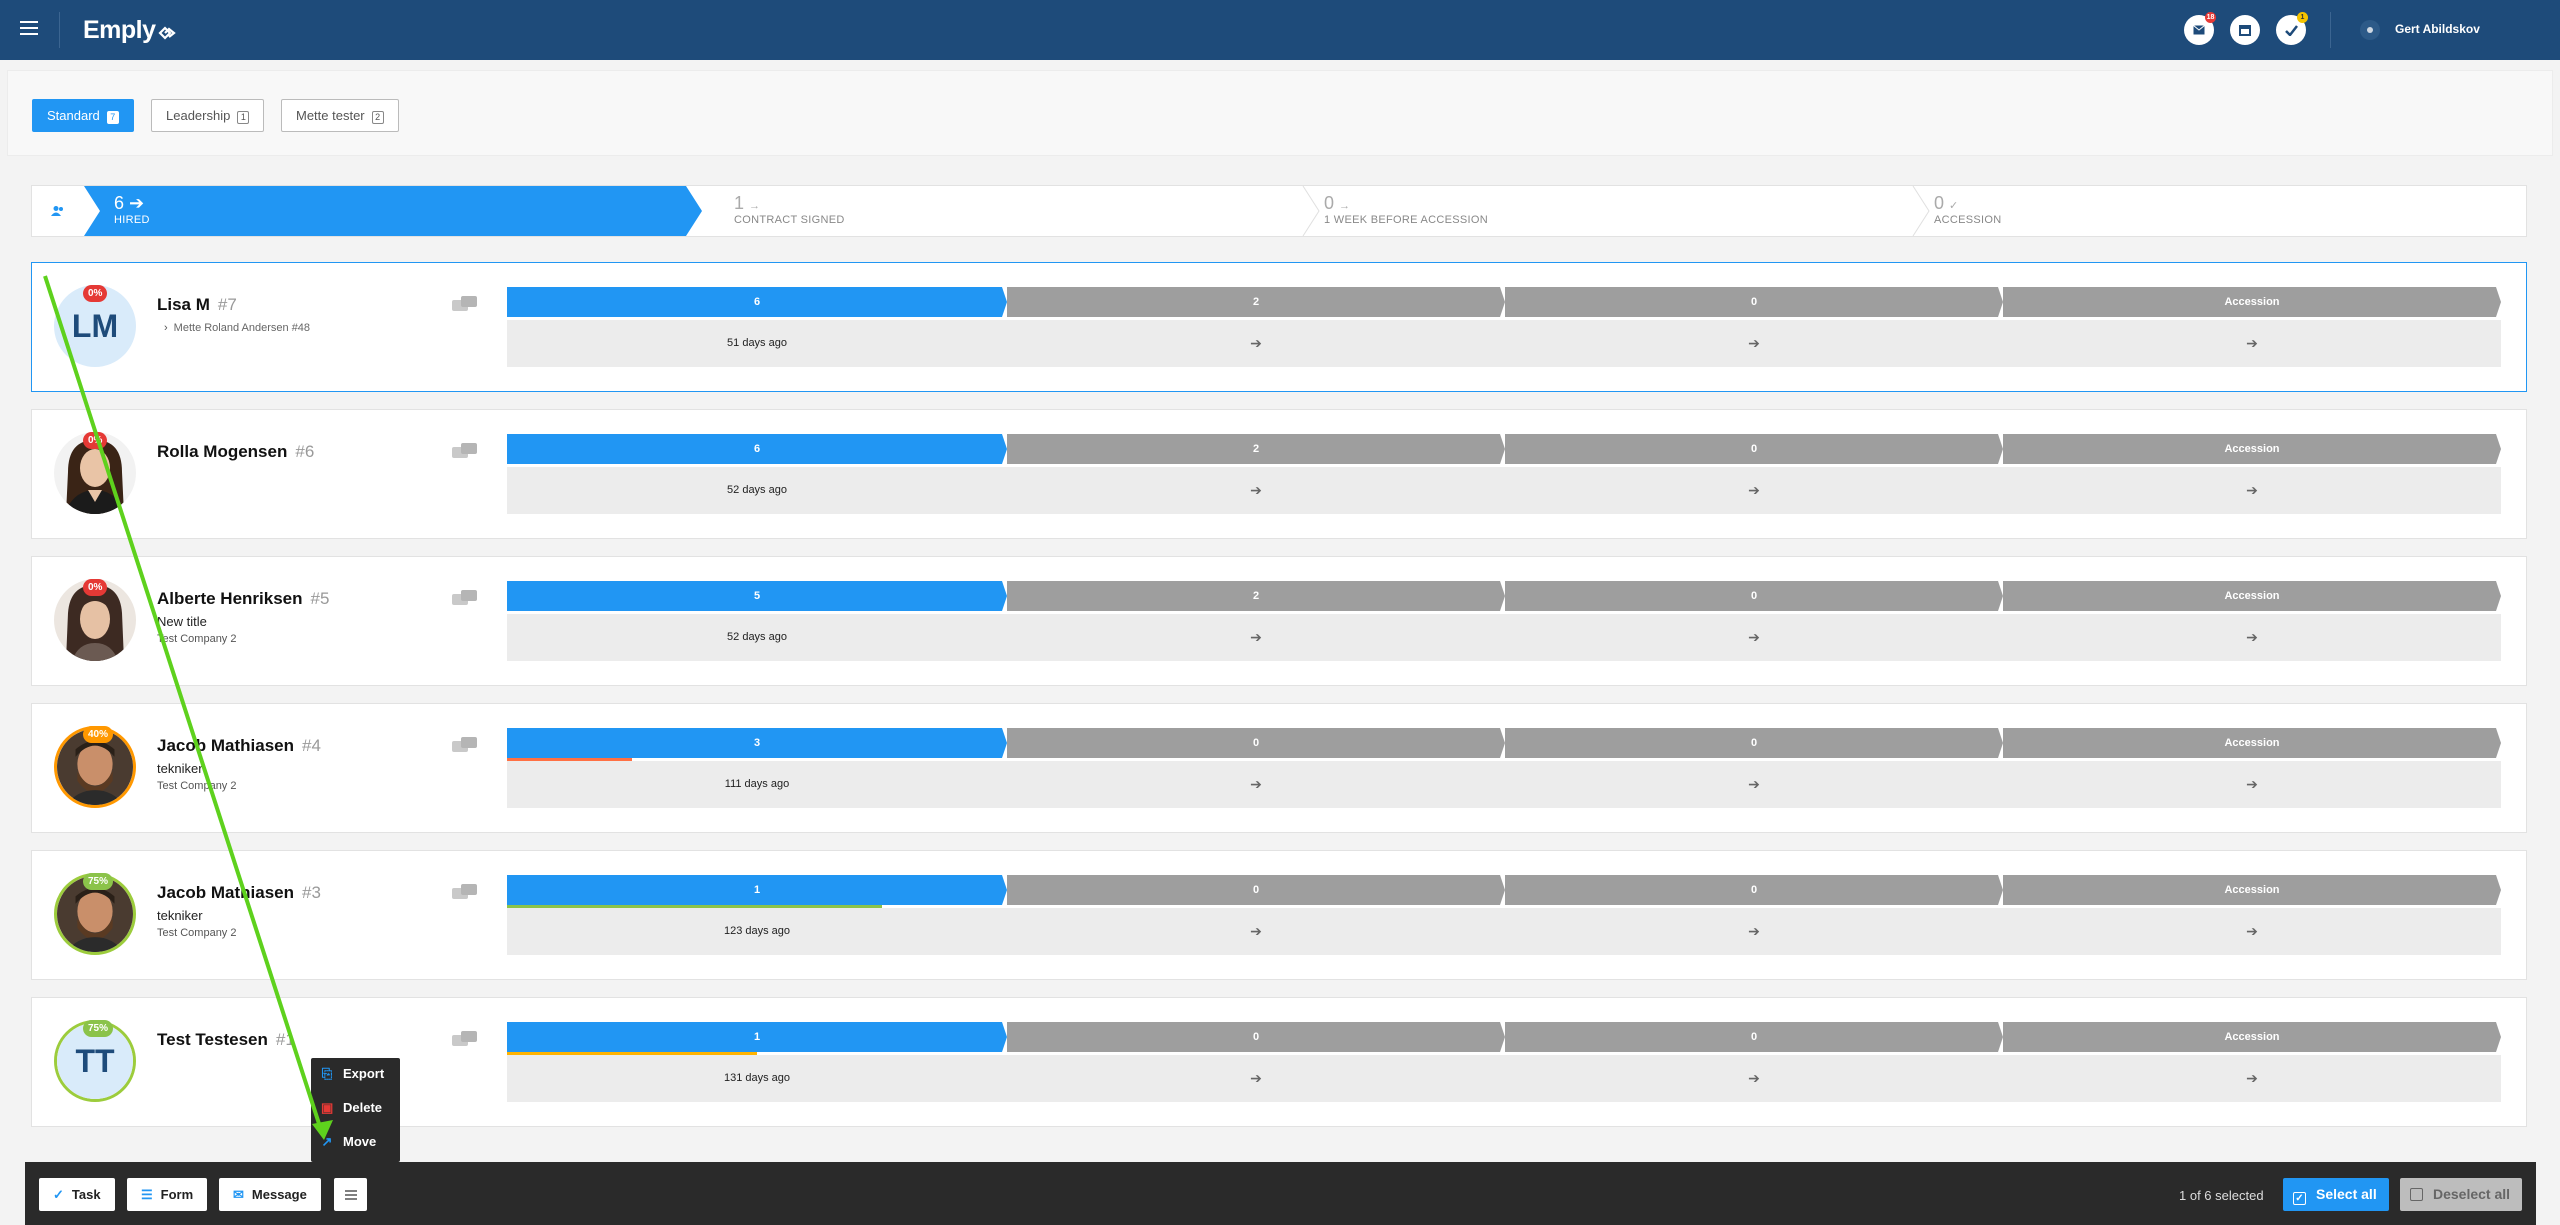  What do you see at coordinates (349, 1142) in the screenshot?
I see `menu-item-move: ↗ Move` at bounding box center [349, 1142].